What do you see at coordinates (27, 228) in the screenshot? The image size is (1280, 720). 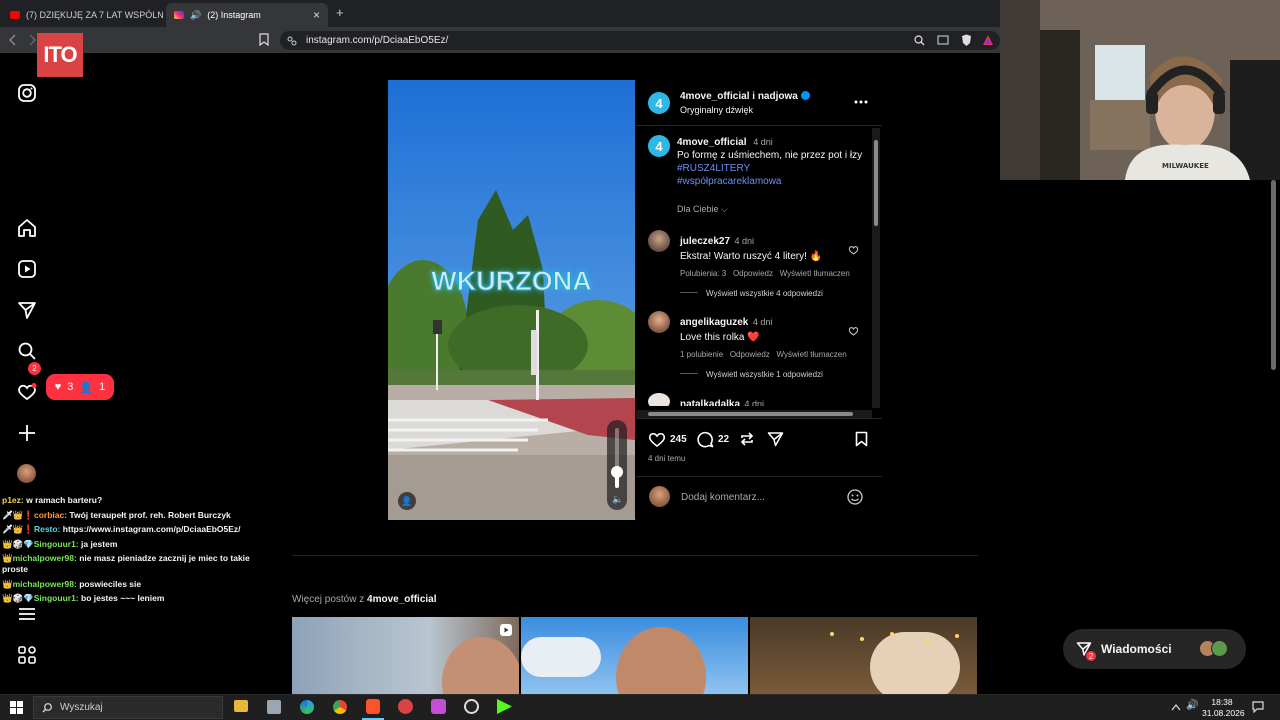 I see `home-icon` at bounding box center [27, 228].